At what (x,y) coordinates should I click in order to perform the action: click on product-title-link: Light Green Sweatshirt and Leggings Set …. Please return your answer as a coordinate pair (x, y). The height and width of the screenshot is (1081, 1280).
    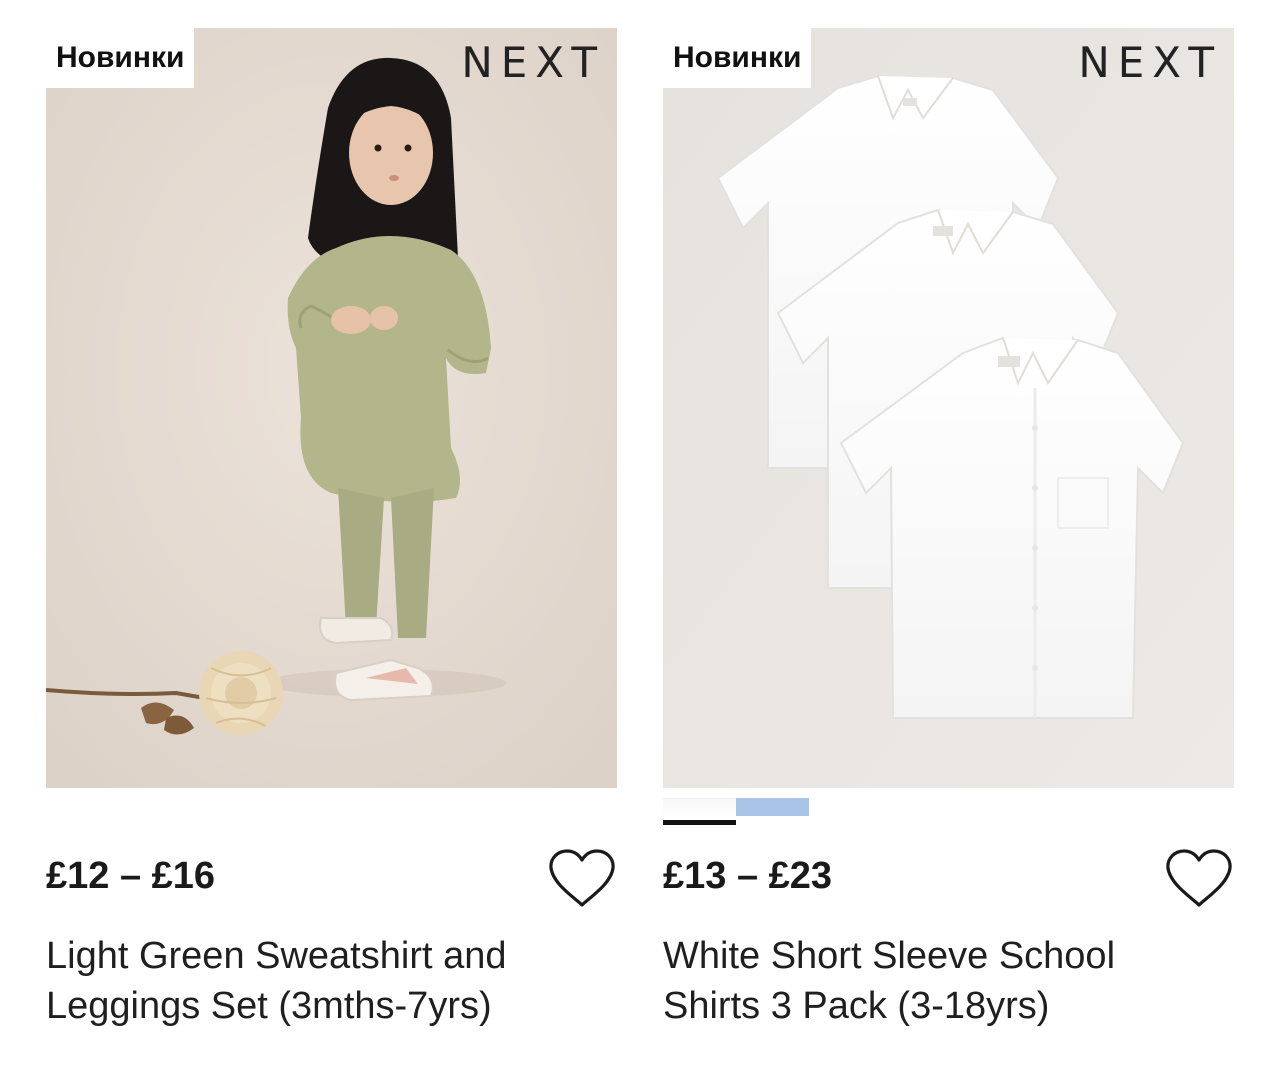
    Looking at the image, I should click on (326, 981).